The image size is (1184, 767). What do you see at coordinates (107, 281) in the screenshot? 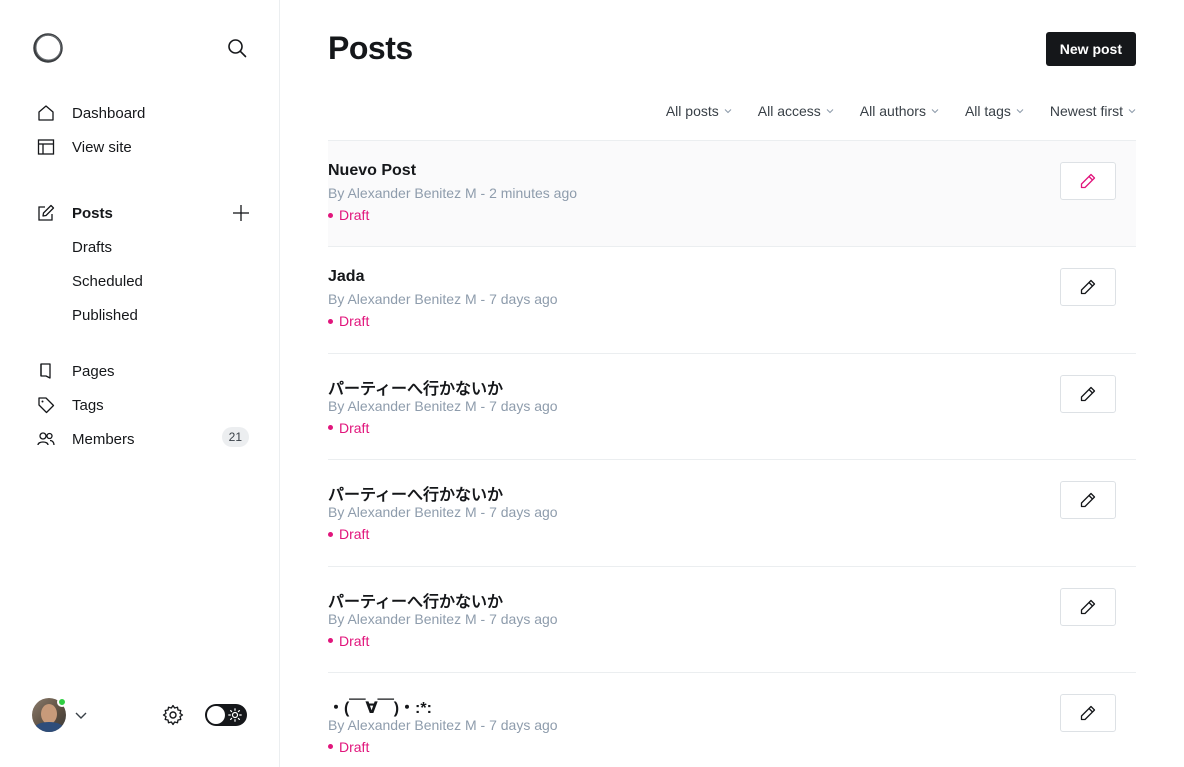
I see `sidebar-item-label: Scheduled` at bounding box center [107, 281].